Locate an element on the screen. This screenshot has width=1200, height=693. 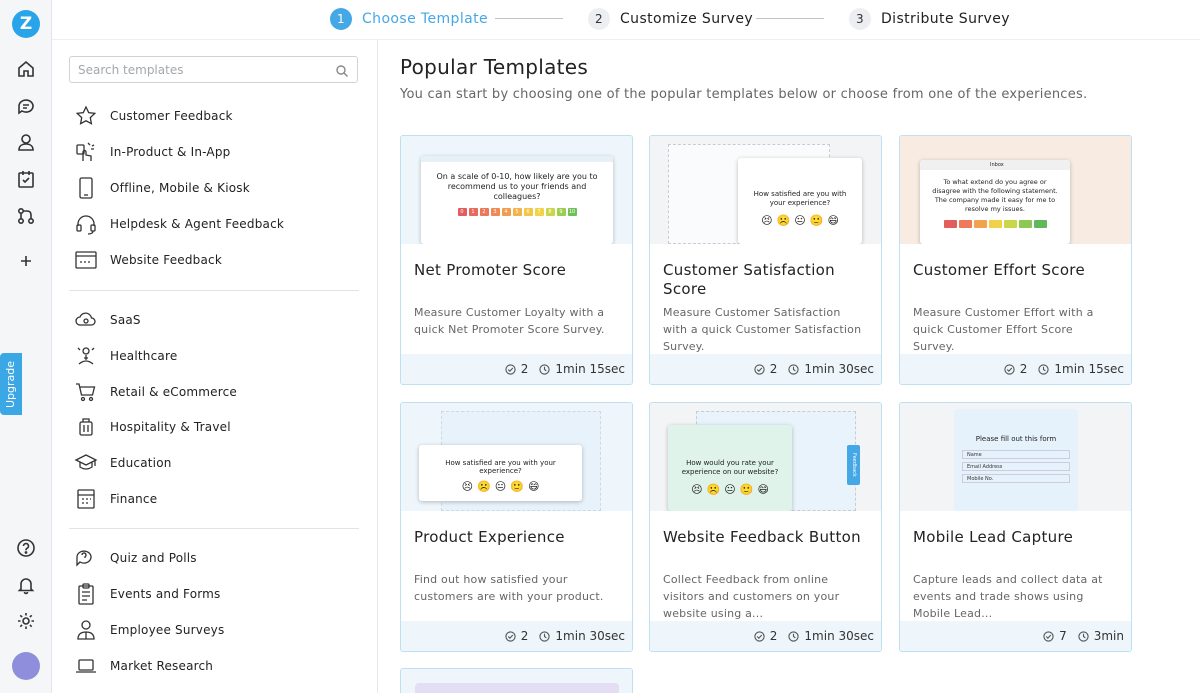
browser-window-icon is located at coordinates (86, 260).